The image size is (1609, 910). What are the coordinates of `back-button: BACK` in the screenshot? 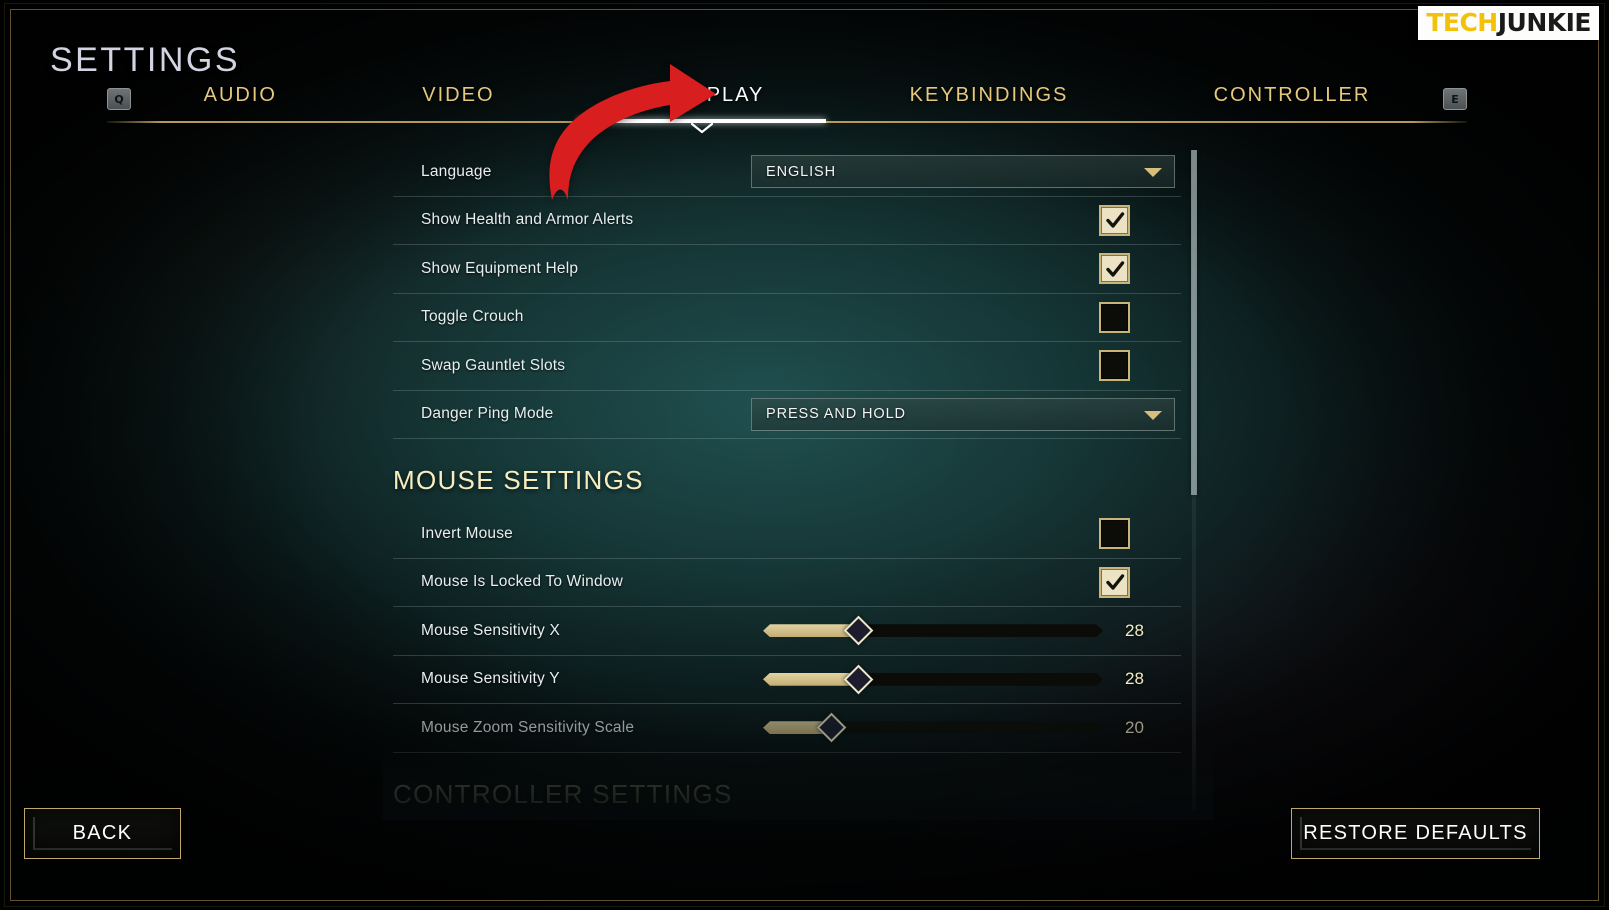 It's located at (102, 833).